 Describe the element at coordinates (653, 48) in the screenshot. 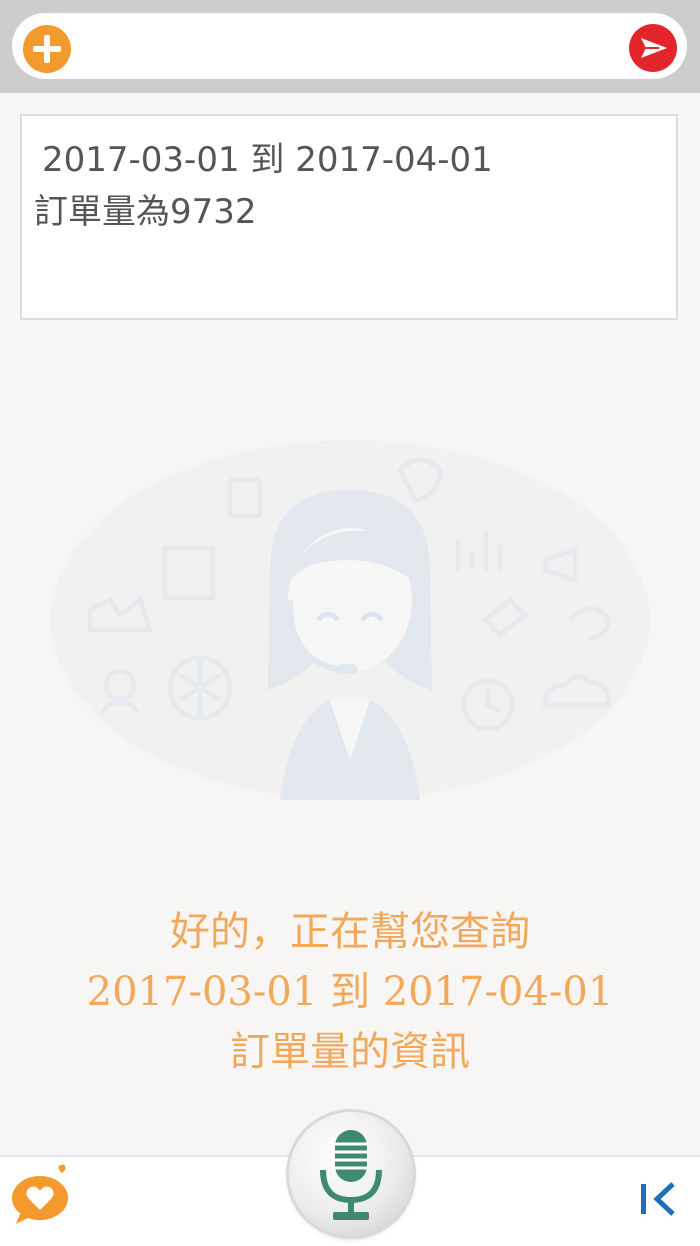

I see `send-arrow-icon` at that location.